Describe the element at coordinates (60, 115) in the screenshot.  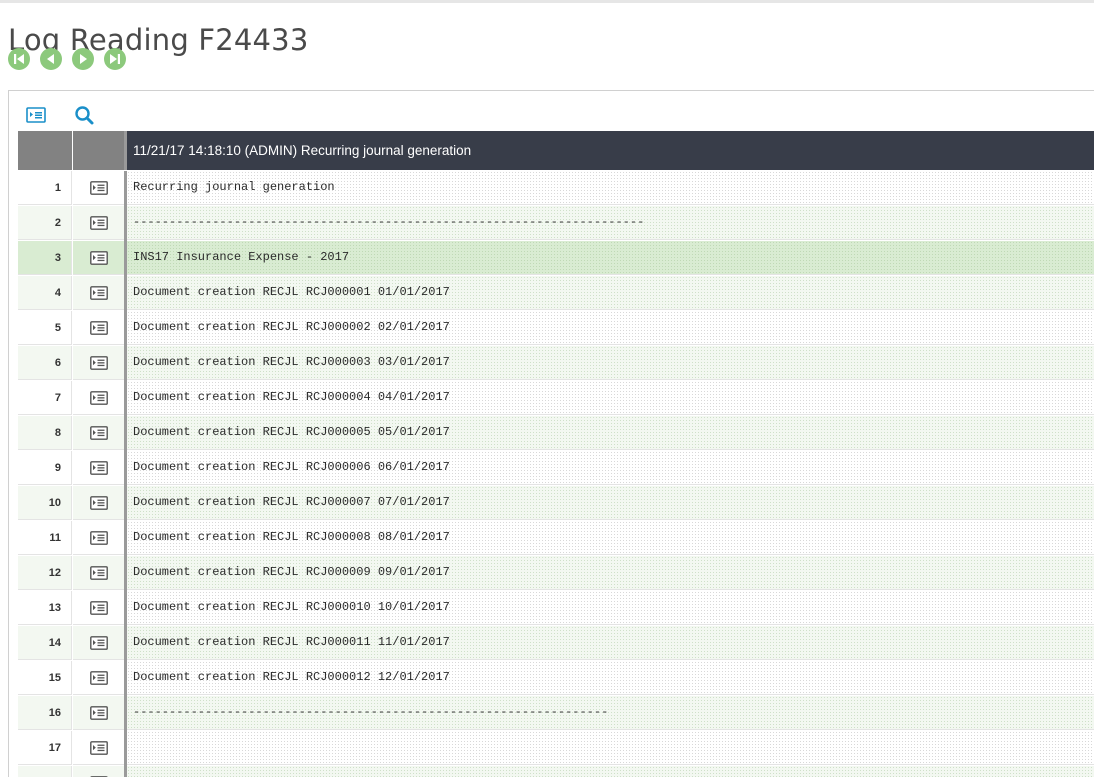
I see `grid-toolbar` at that location.